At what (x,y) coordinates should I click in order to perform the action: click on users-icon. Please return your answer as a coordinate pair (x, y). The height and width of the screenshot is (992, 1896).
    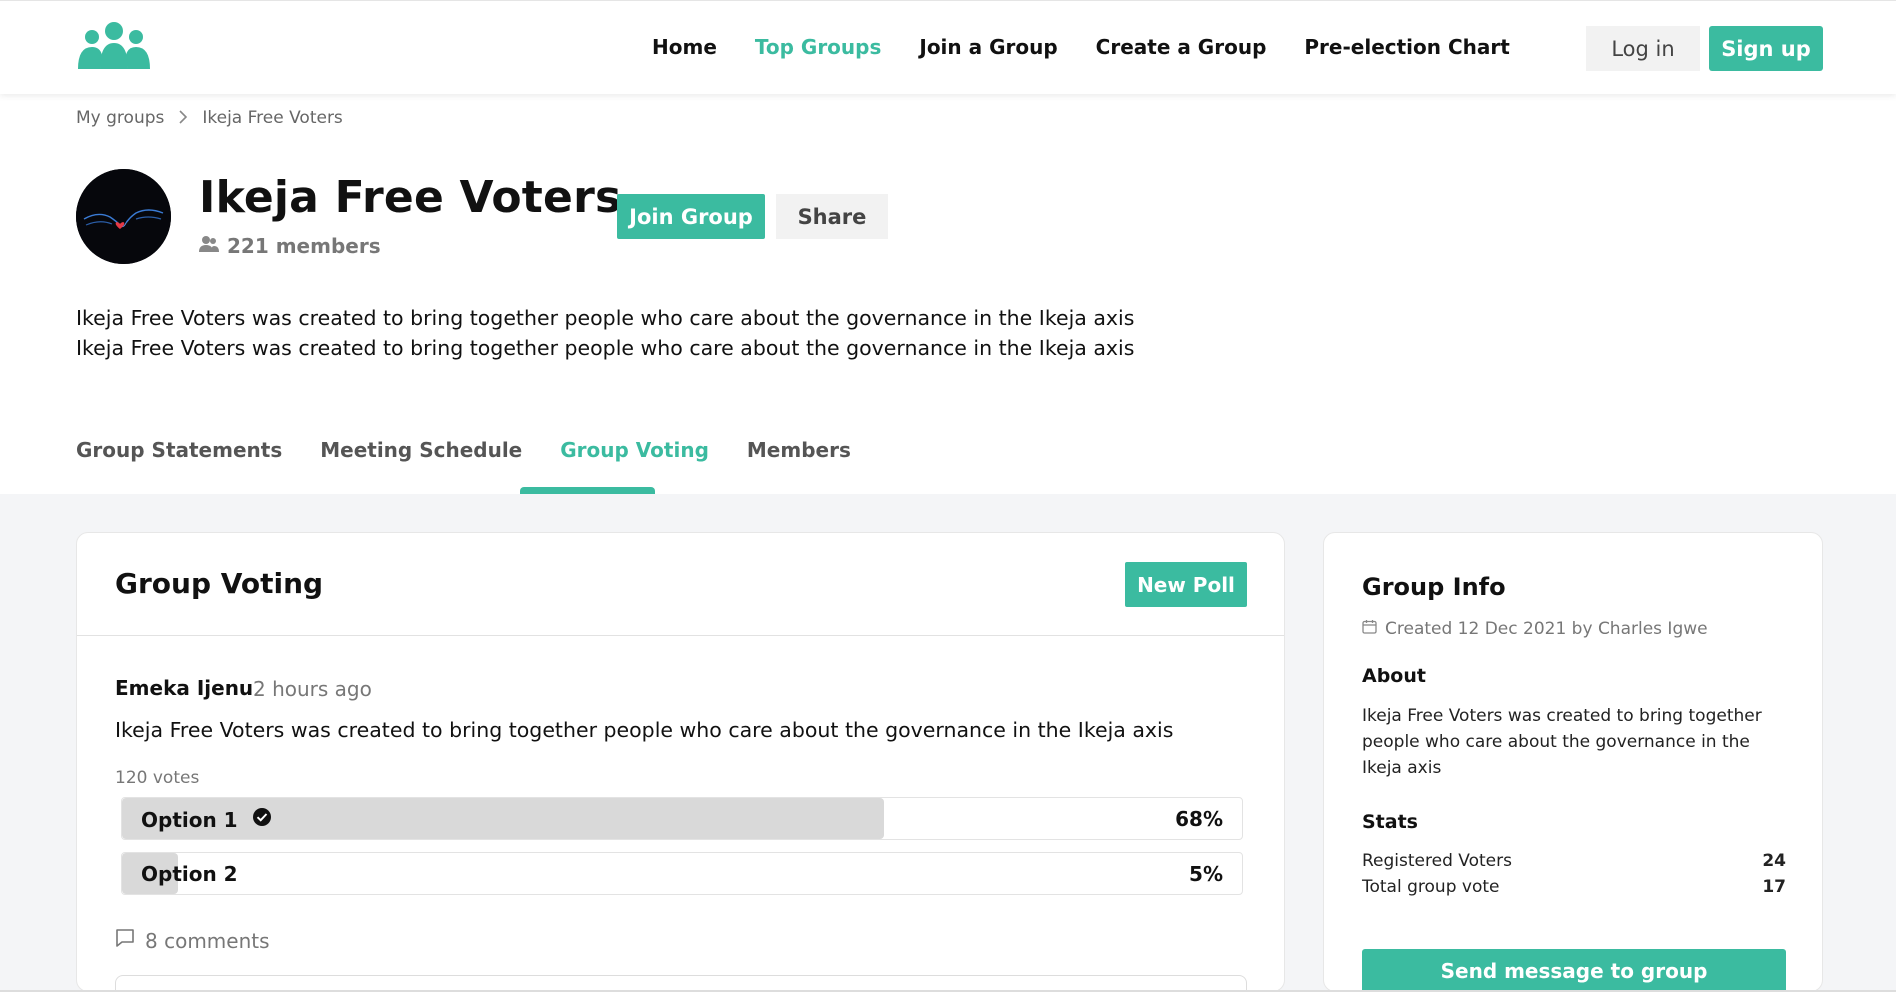
    Looking at the image, I should click on (209, 246).